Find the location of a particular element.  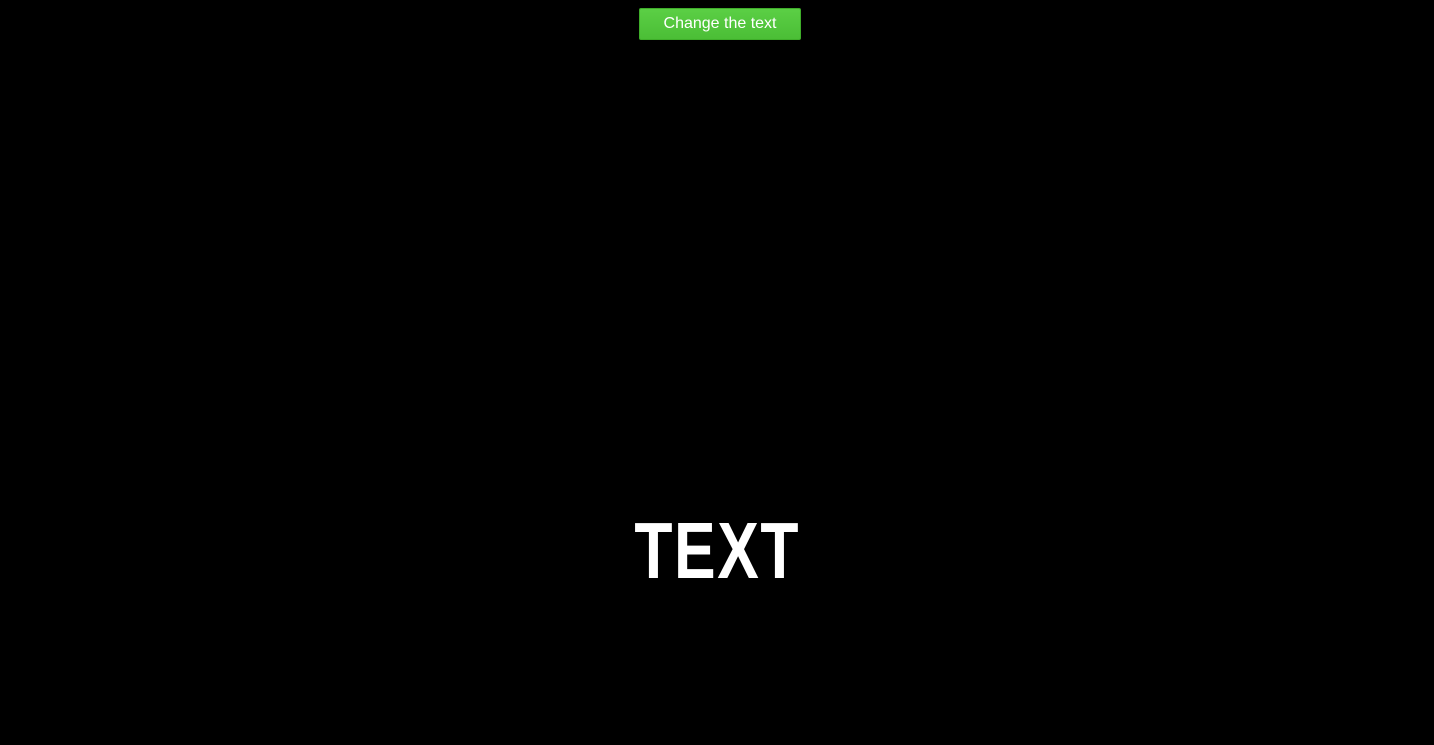

display-text-container: TEXT is located at coordinates (717, 551).